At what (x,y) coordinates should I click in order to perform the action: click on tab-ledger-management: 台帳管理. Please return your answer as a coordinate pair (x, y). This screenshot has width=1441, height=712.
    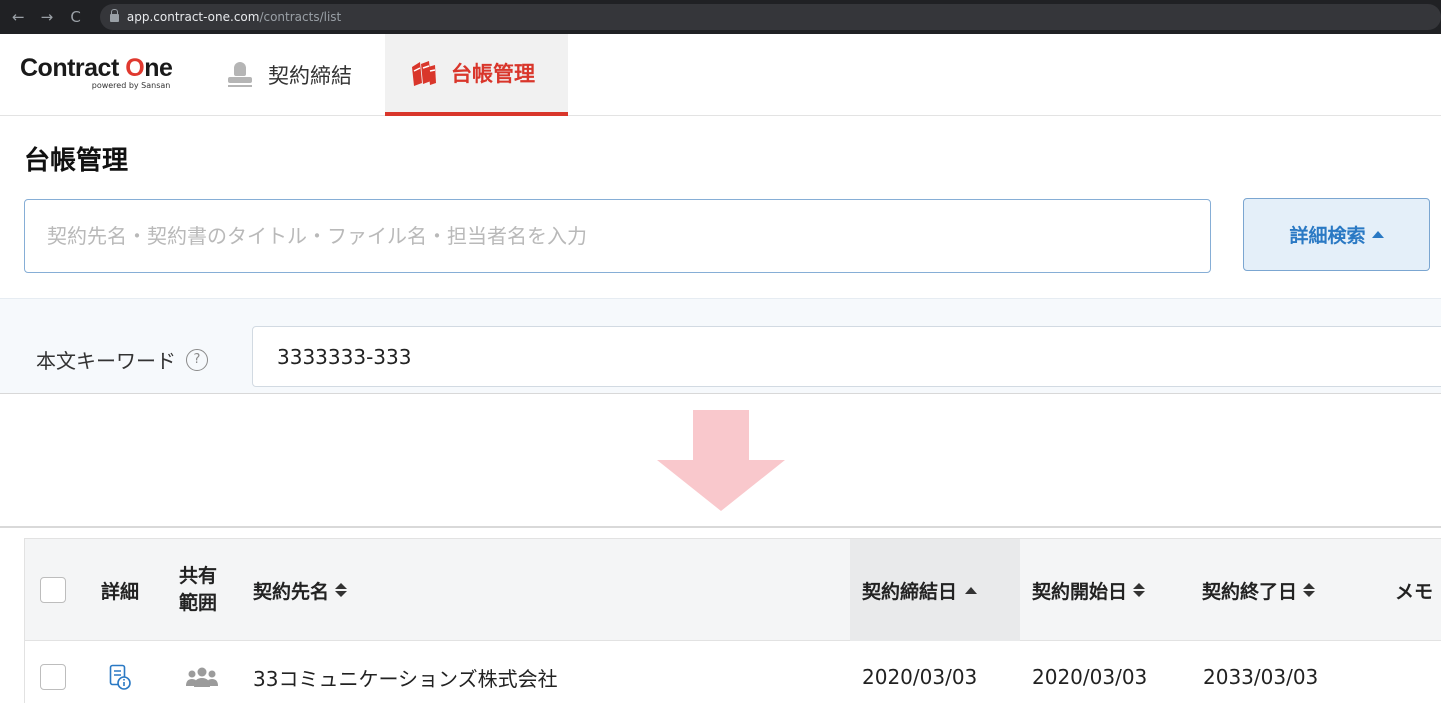
    Looking at the image, I should click on (476, 75).